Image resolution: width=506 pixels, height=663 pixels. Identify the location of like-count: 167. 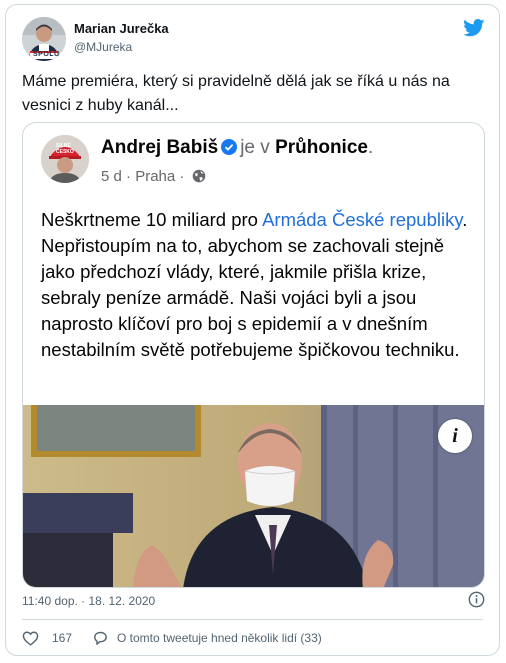
(62, 638).